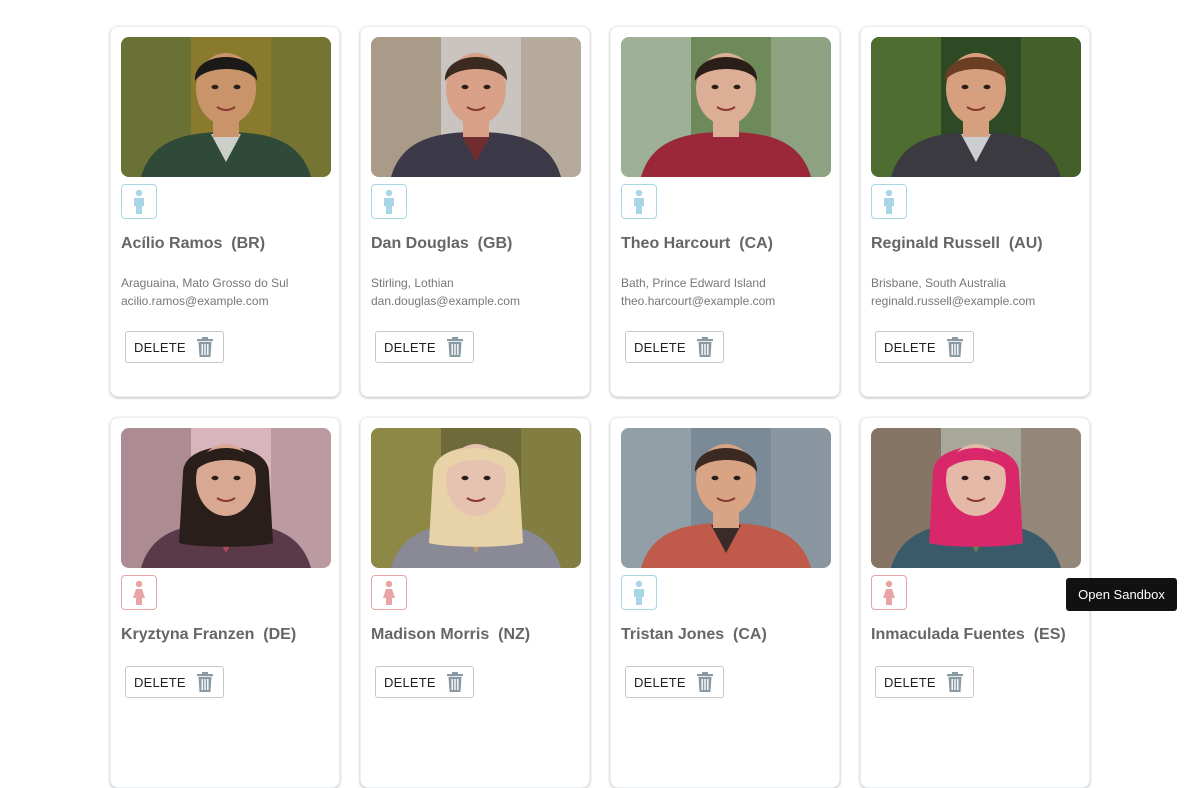 The height and width of the screenshot is (788, 1200). What do you see at coordinates (195, 301) in the screenshot?
I see `user-email: acilio.ramos@example.com` at bounding box center [195, 301].